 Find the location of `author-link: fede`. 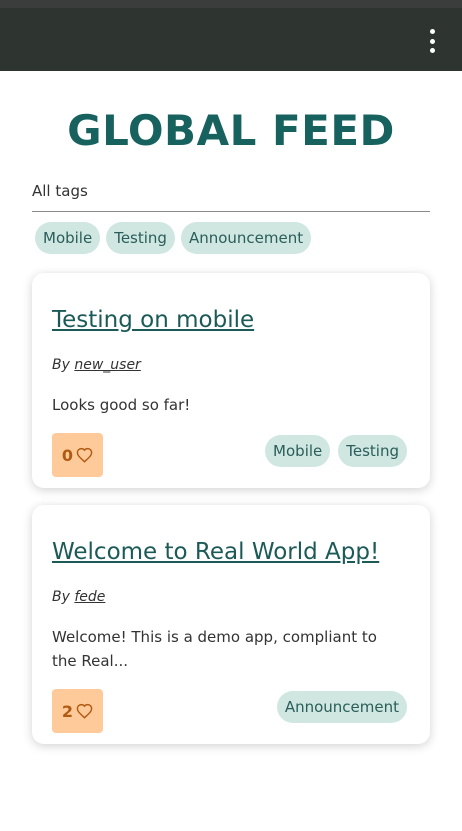

author-link: fede is located at coordinates (89, 597).